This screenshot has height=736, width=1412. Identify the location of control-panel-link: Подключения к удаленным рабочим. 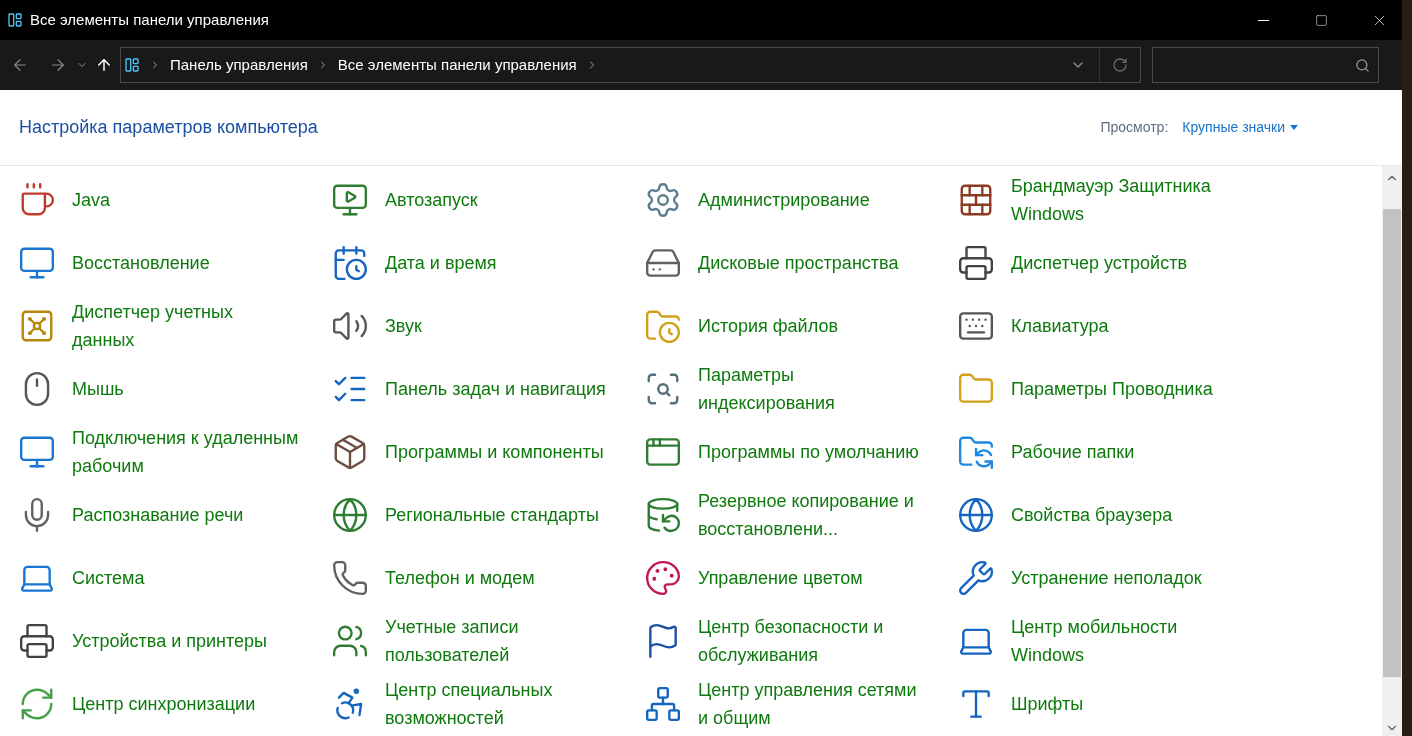
(186, 451).